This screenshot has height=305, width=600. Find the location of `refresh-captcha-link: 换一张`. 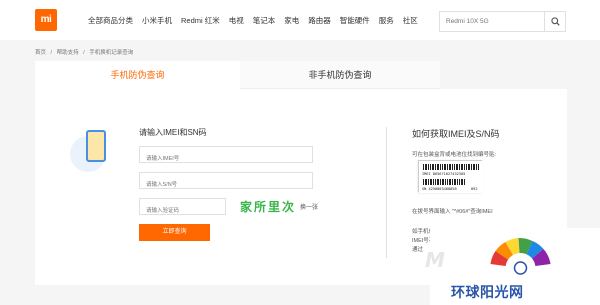

refresh-captcha-link: 换一张 is located at coordinates (309, 206).